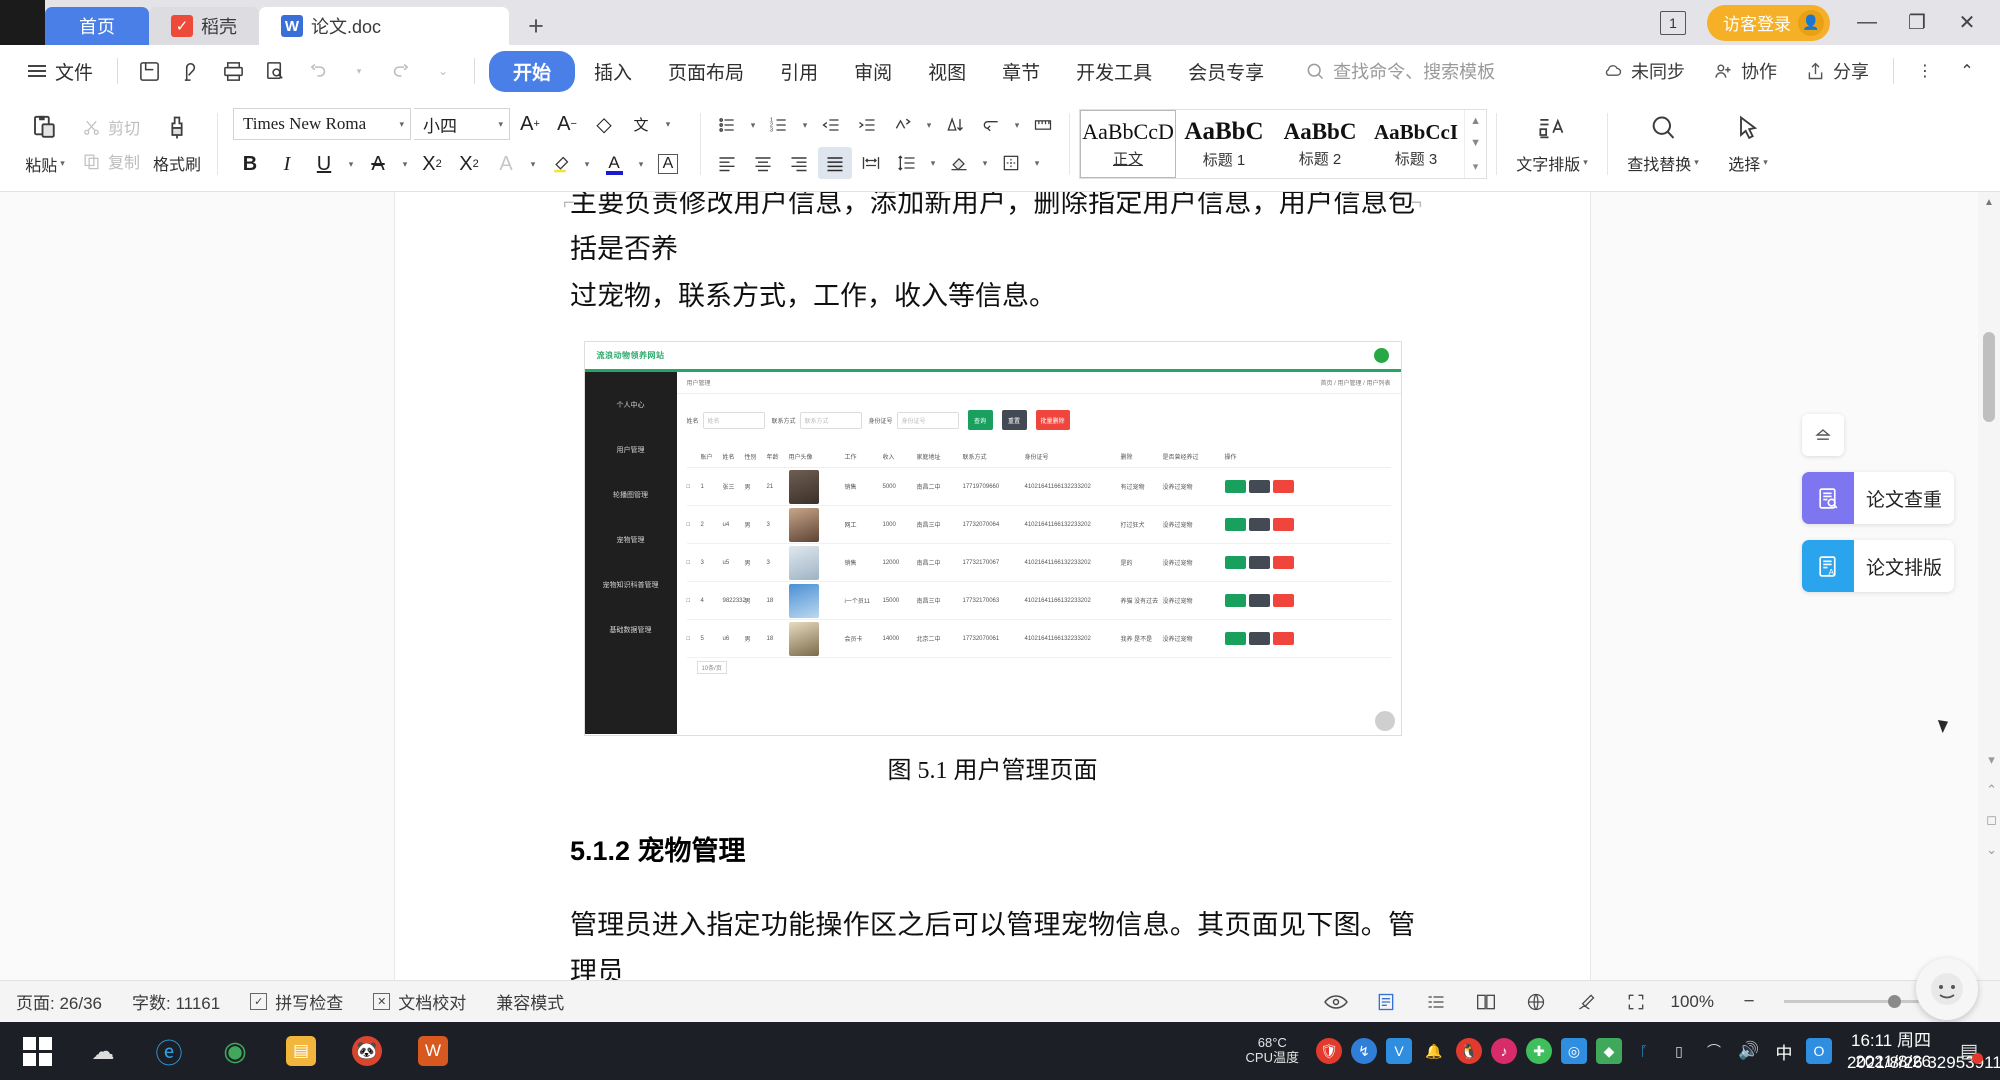  Describe the element at coordinates (1714, 1051) in the screenshot. I see `wifi-icon: ⌒` at that location.